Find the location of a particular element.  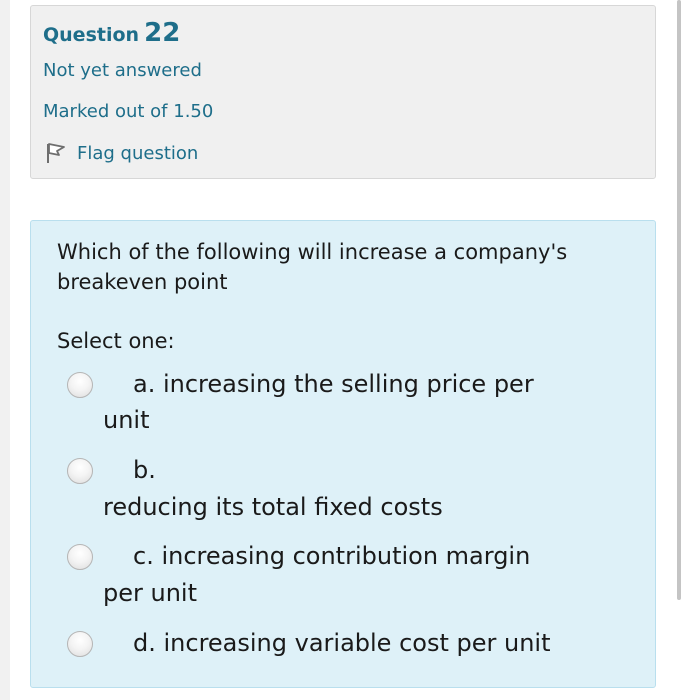

flag-icon is located at coordinates (56, 153).